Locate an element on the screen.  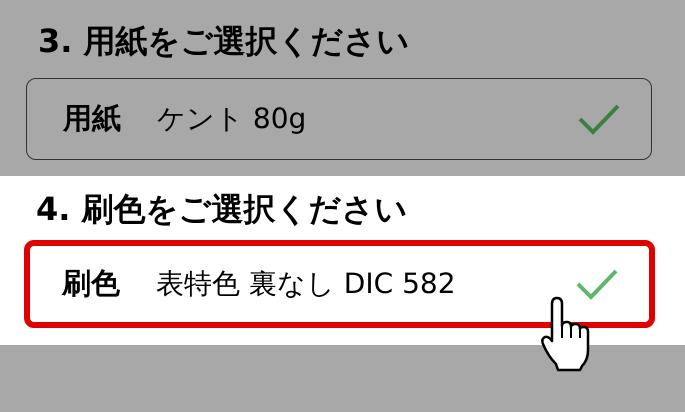
step-heading: 3. 用紙をご選択ください is located at coordinates (224, 41).